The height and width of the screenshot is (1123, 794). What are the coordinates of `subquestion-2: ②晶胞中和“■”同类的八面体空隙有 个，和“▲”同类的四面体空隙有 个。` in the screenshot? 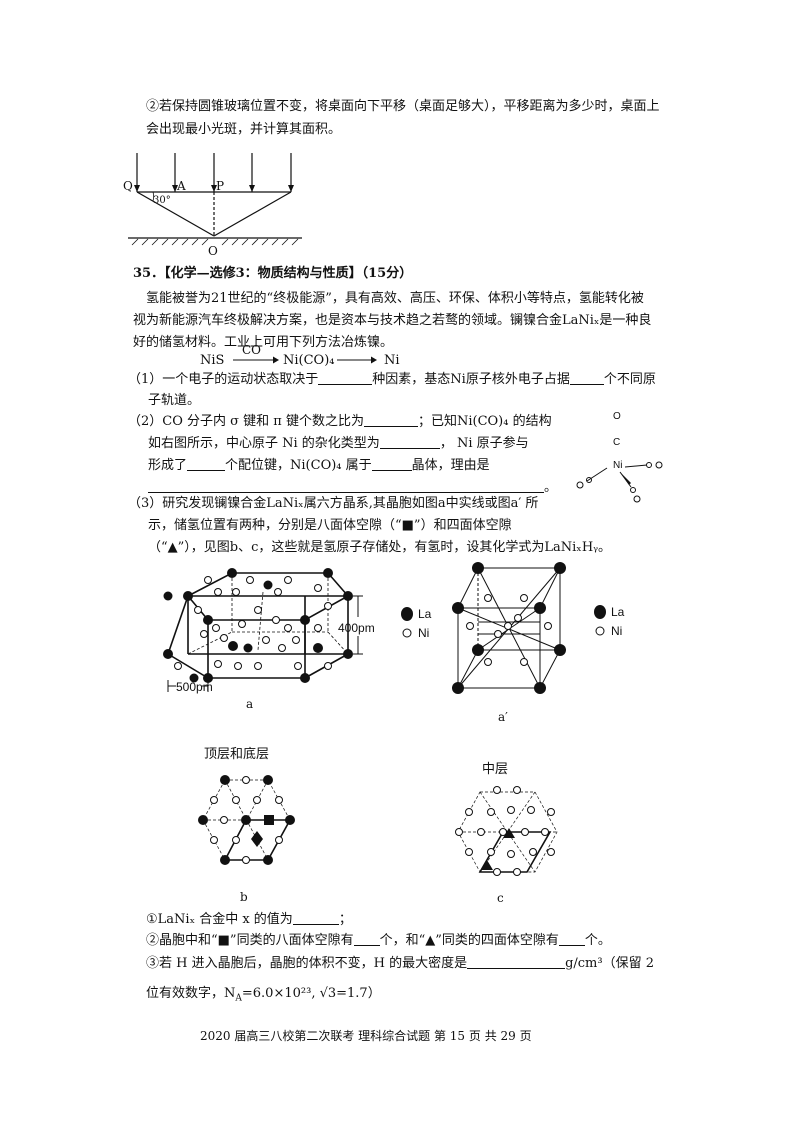 It's located at (378, 940).